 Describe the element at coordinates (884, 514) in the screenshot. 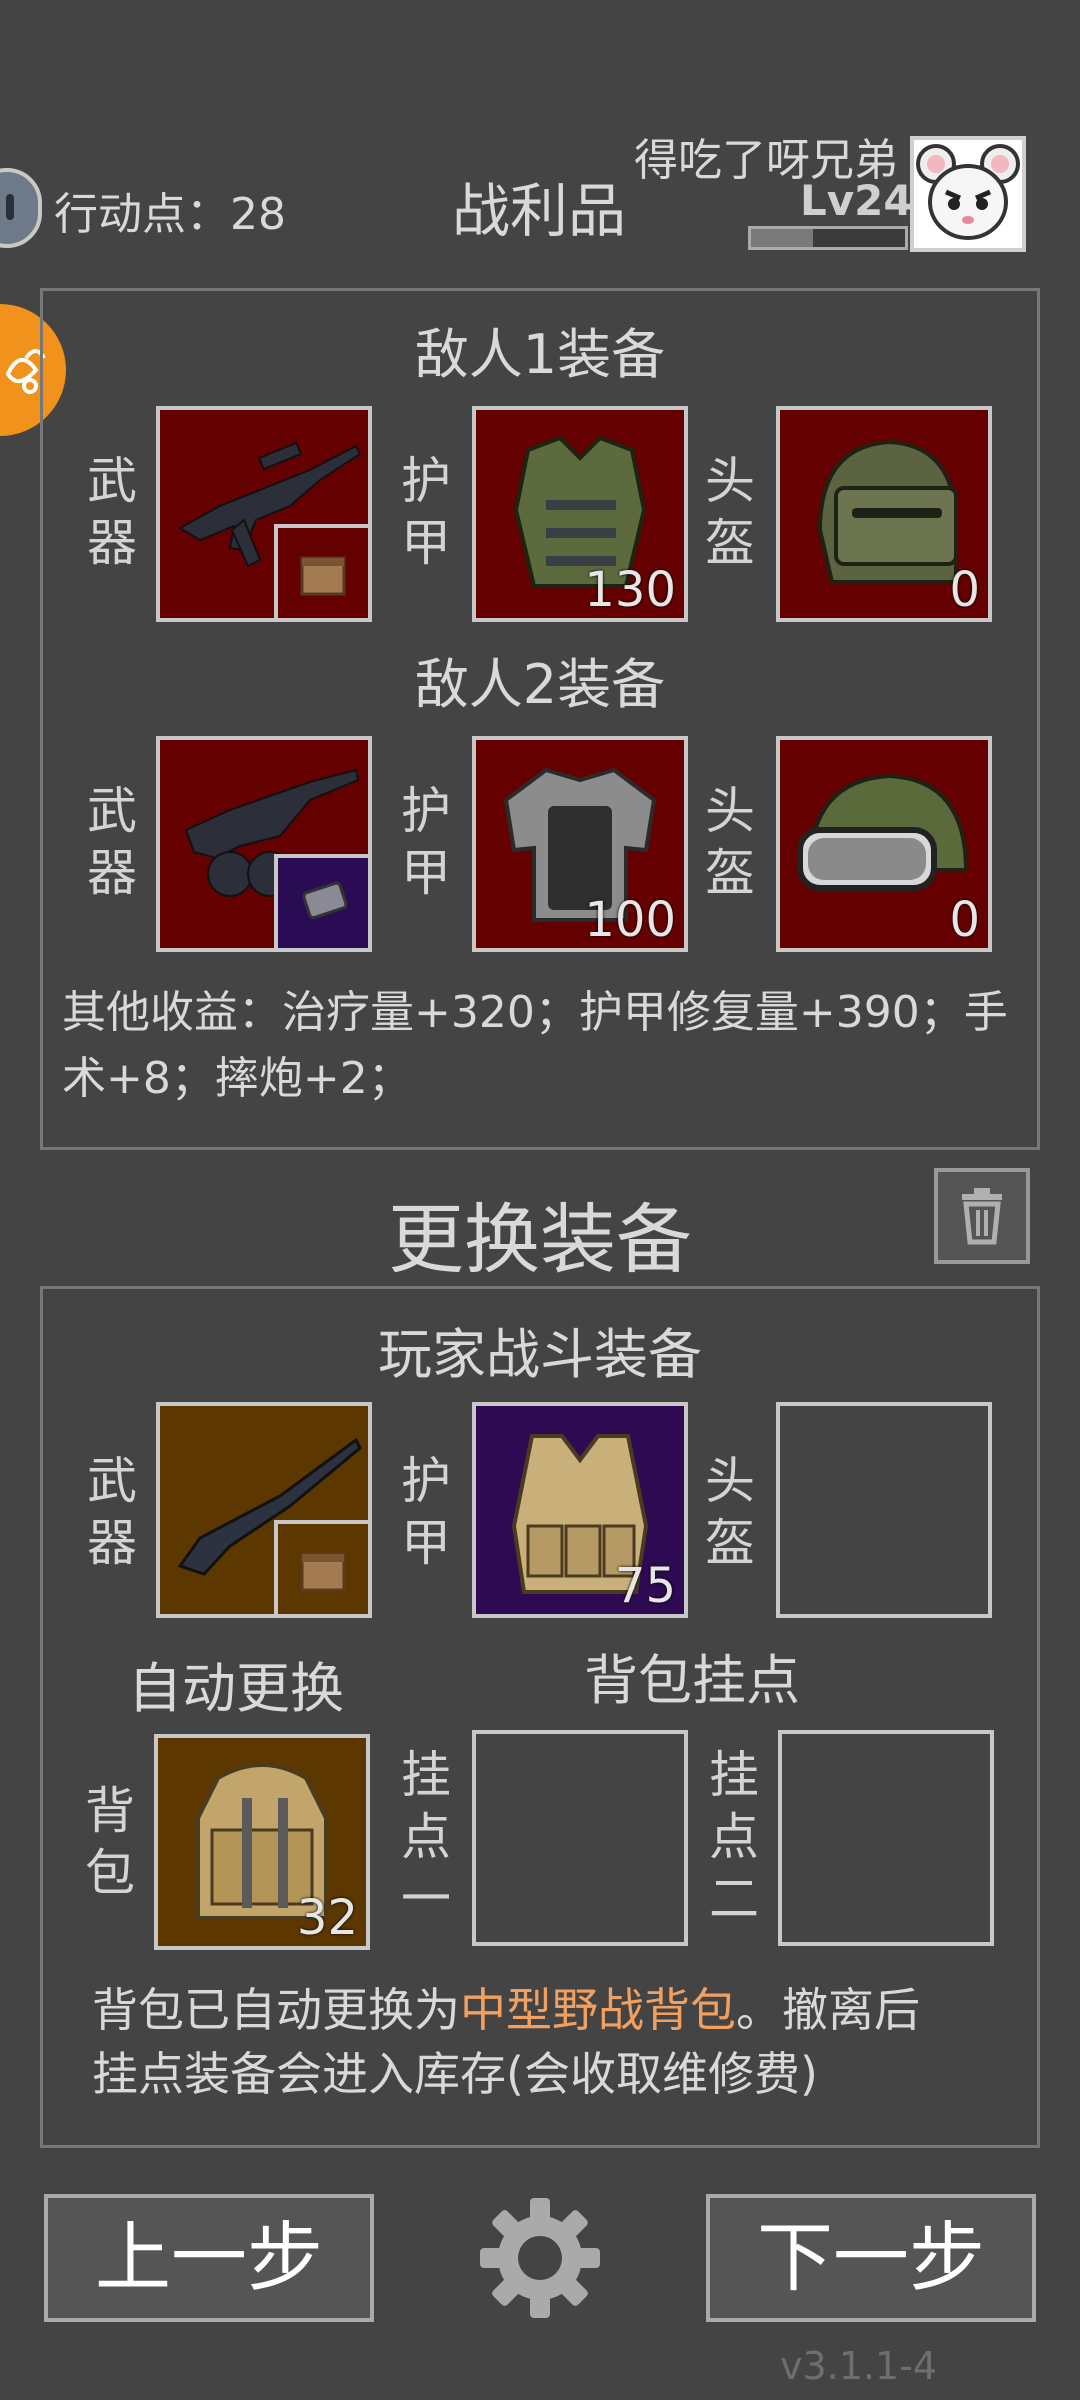

I see `enemy1-helmet-slot: 0` at that location.